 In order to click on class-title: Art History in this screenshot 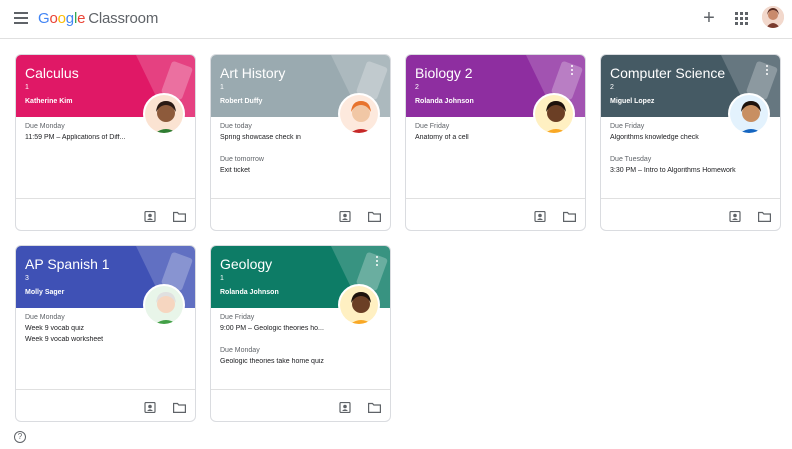, I will do `click(252, 73)`.